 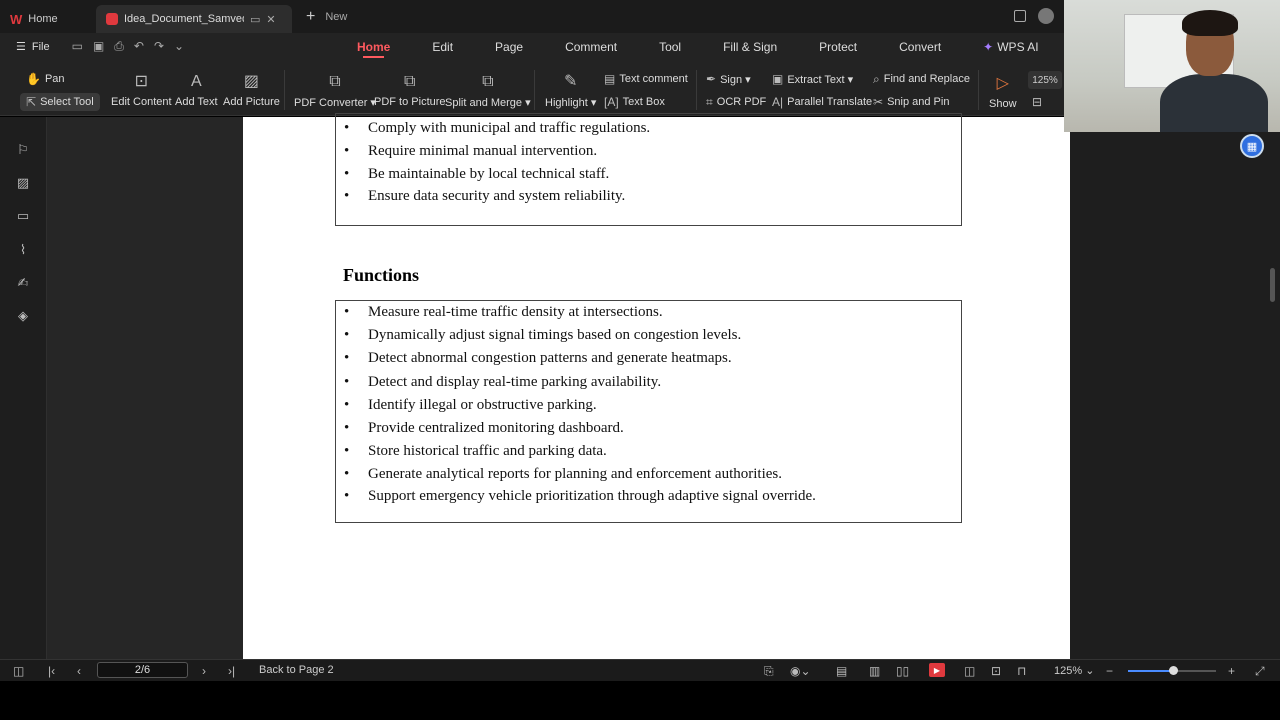 I want to click on tab-window-icon: ▭, so click(x=255, y=19).